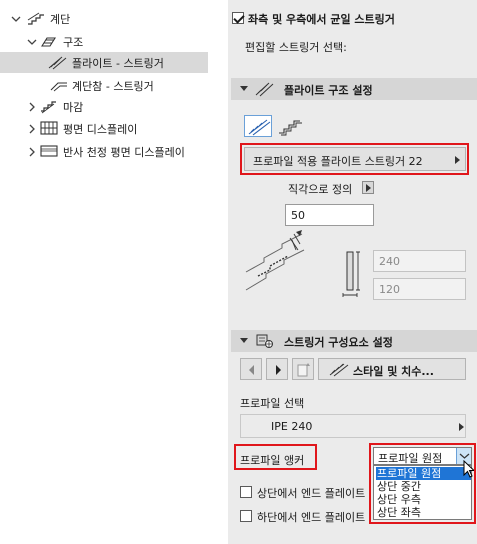 This screenshot has width=477, height=544. I want to click on stepped-stringer-icon, so click(290, 128).